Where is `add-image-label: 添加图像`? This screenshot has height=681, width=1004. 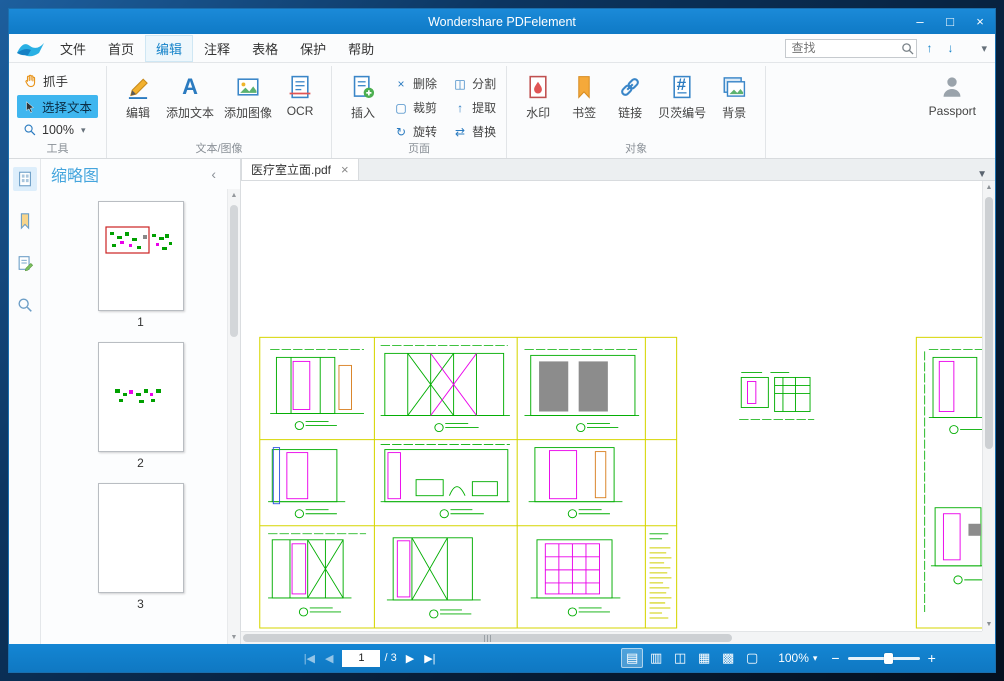 add-image-label: 添加图像 is located at coordinates (248, 113).